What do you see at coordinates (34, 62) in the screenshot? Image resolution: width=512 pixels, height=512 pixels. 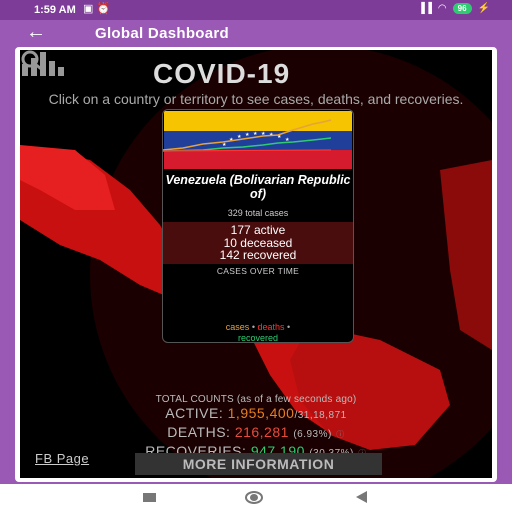 I see `search-icon` at bounding box center [34, 62].